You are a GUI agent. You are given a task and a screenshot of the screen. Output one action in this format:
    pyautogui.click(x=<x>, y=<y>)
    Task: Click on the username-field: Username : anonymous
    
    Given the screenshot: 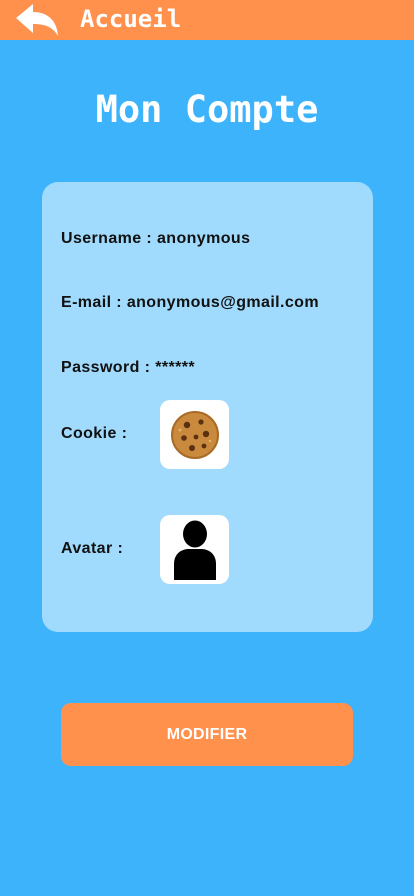 What is the action you would take?
    pyautogui.click(x=156, y=238)
    